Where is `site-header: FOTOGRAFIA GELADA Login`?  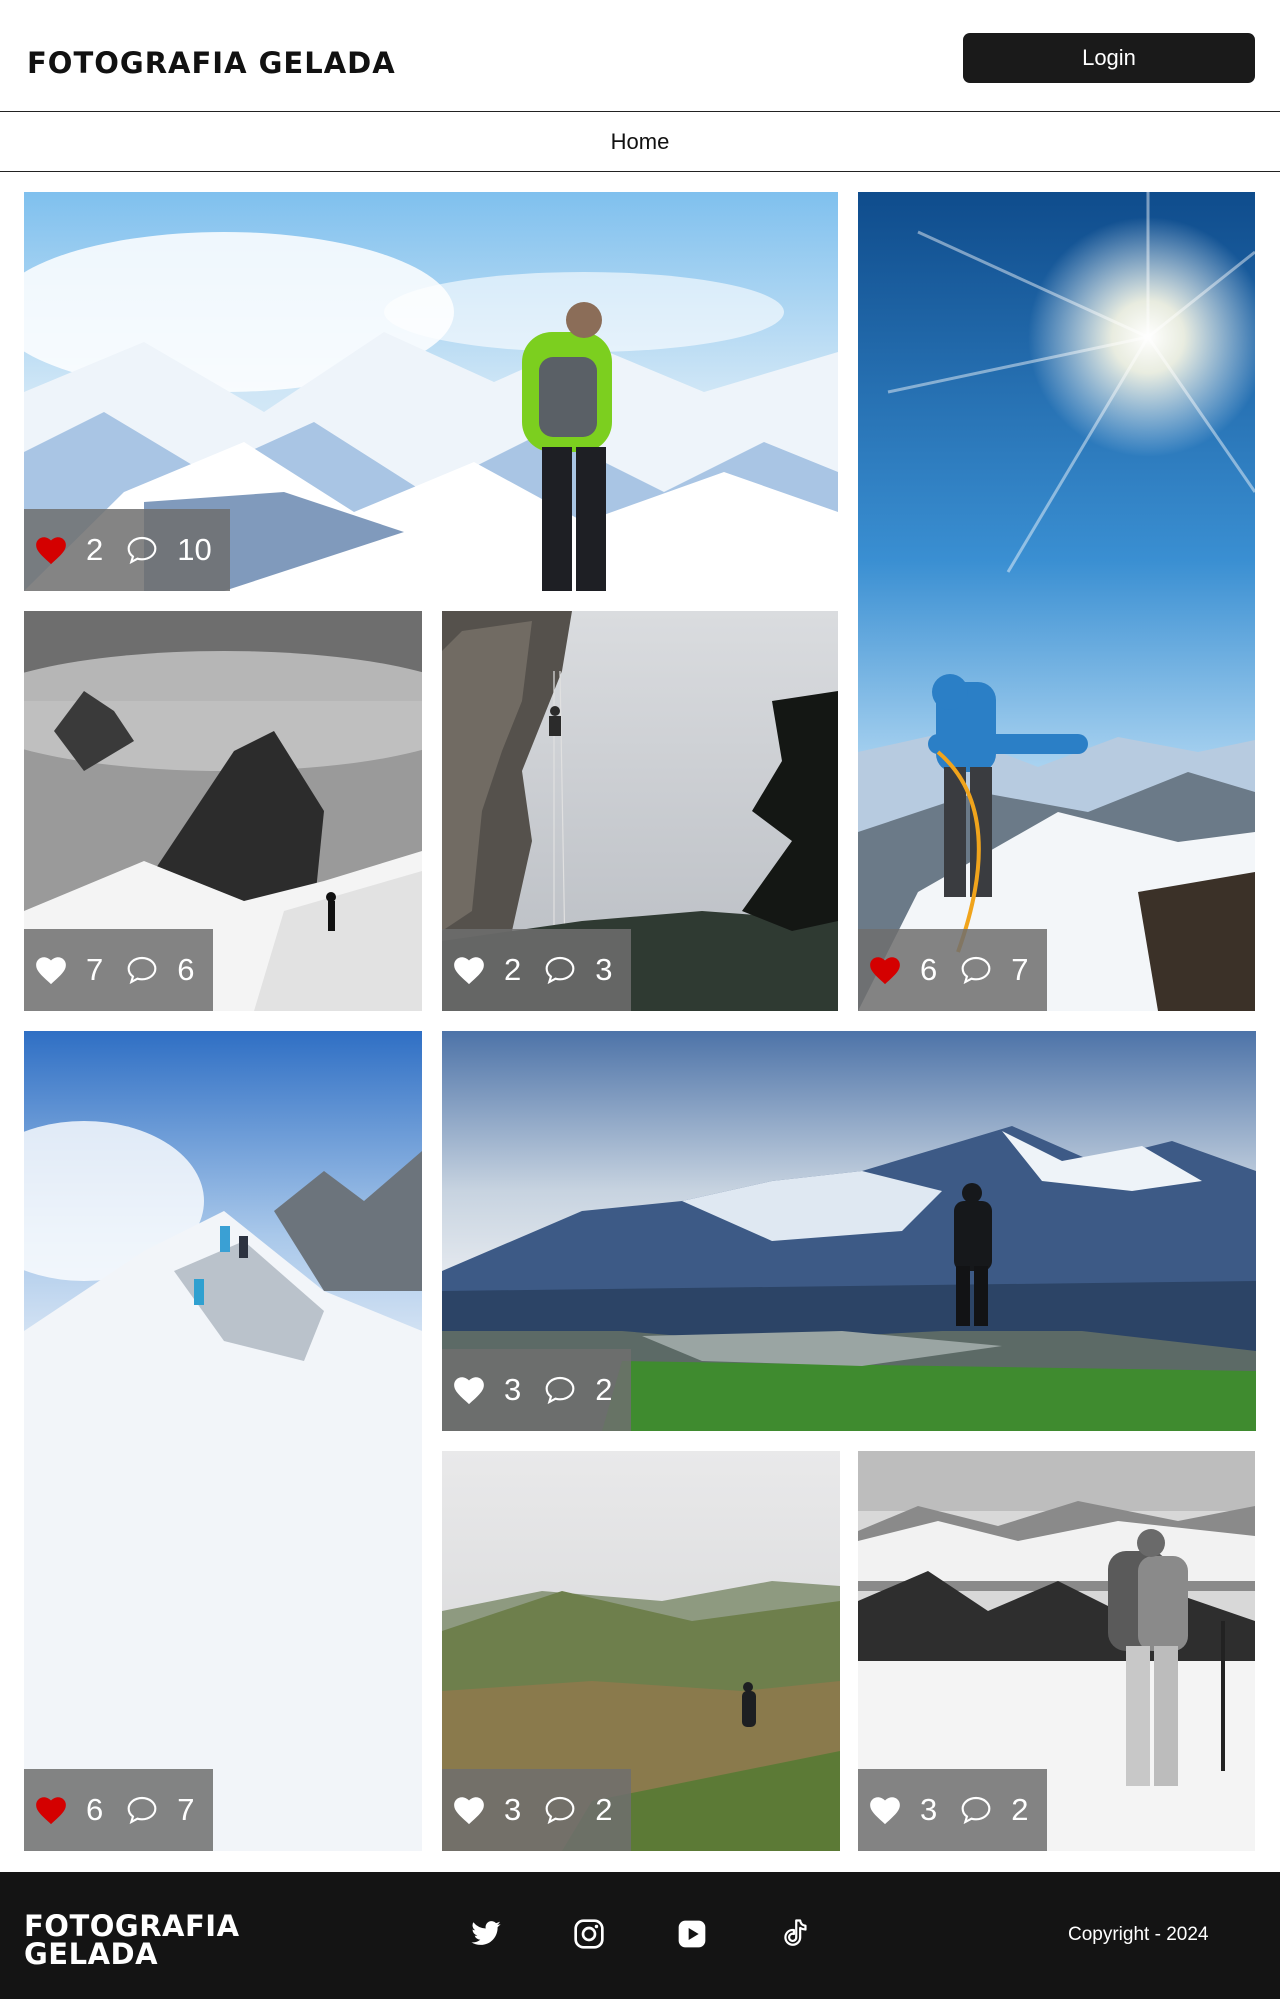
site-header: FOTOGRAFIA GELADA Login is located at coordinates (640, 56).